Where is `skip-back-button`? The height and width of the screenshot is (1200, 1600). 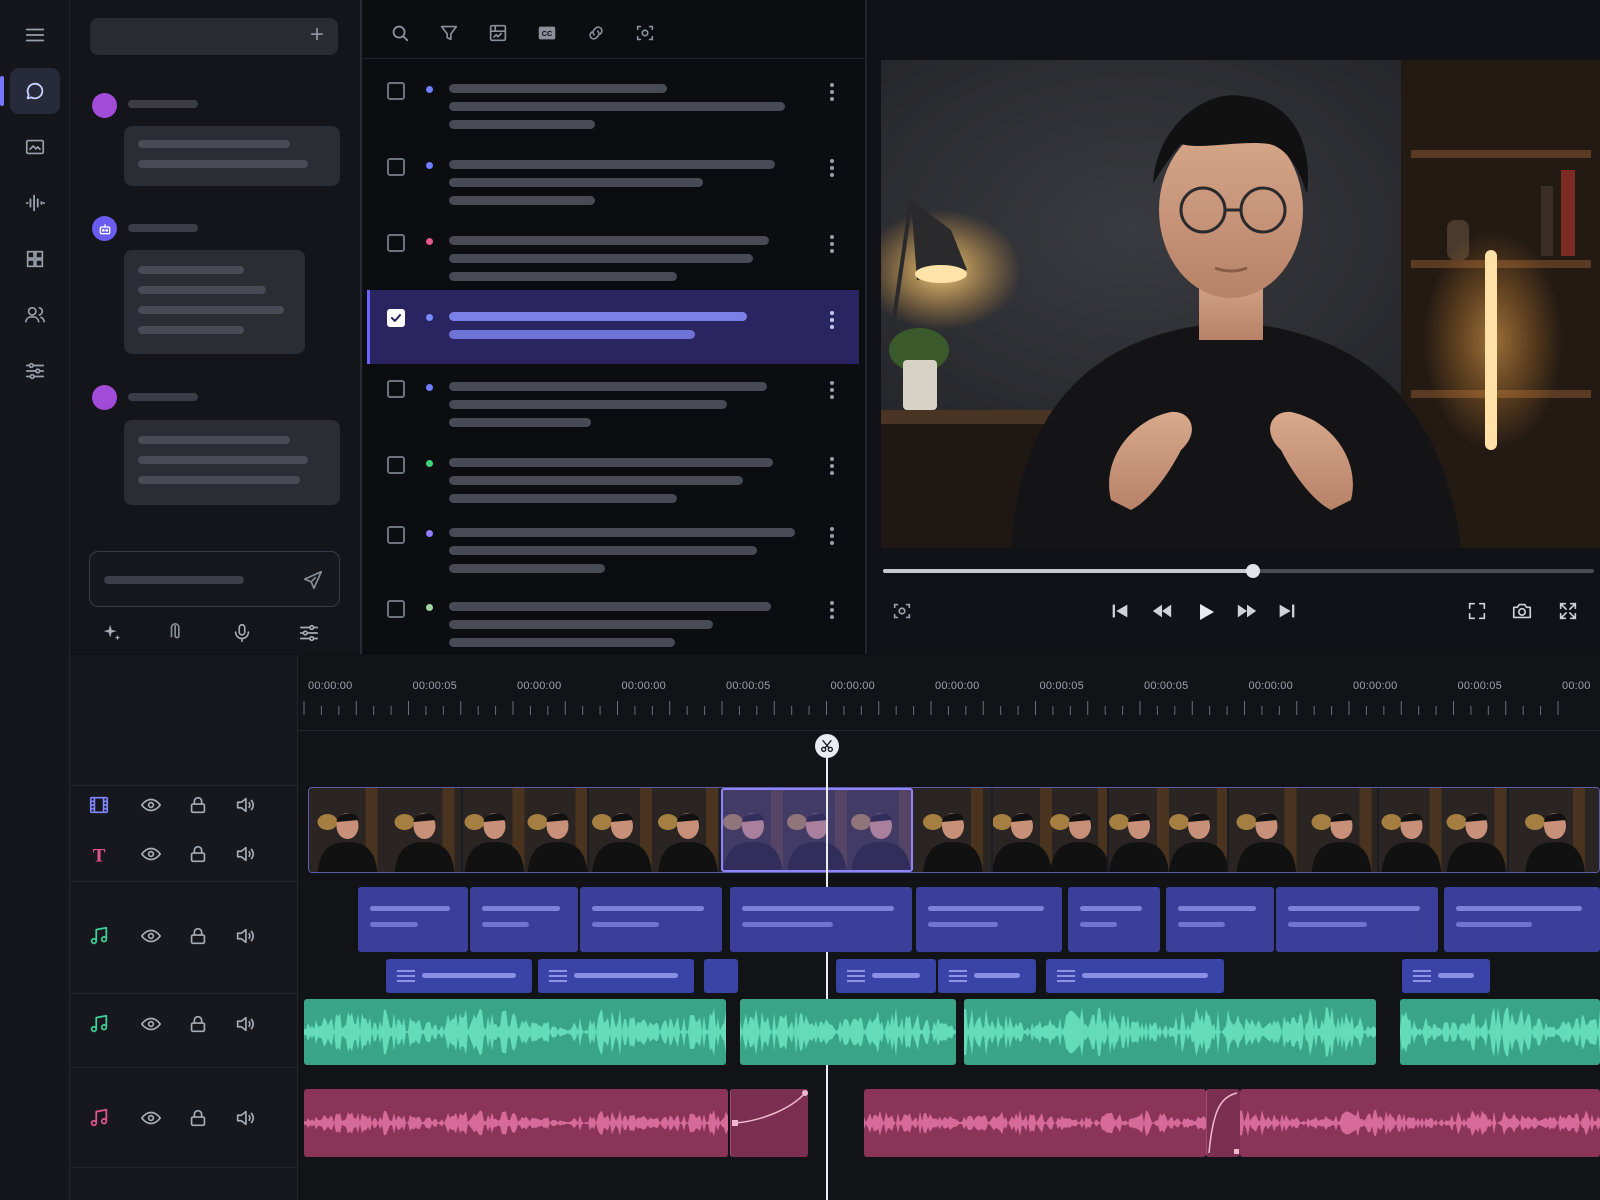 skip-back-button is located at coordinates (1120, 611).